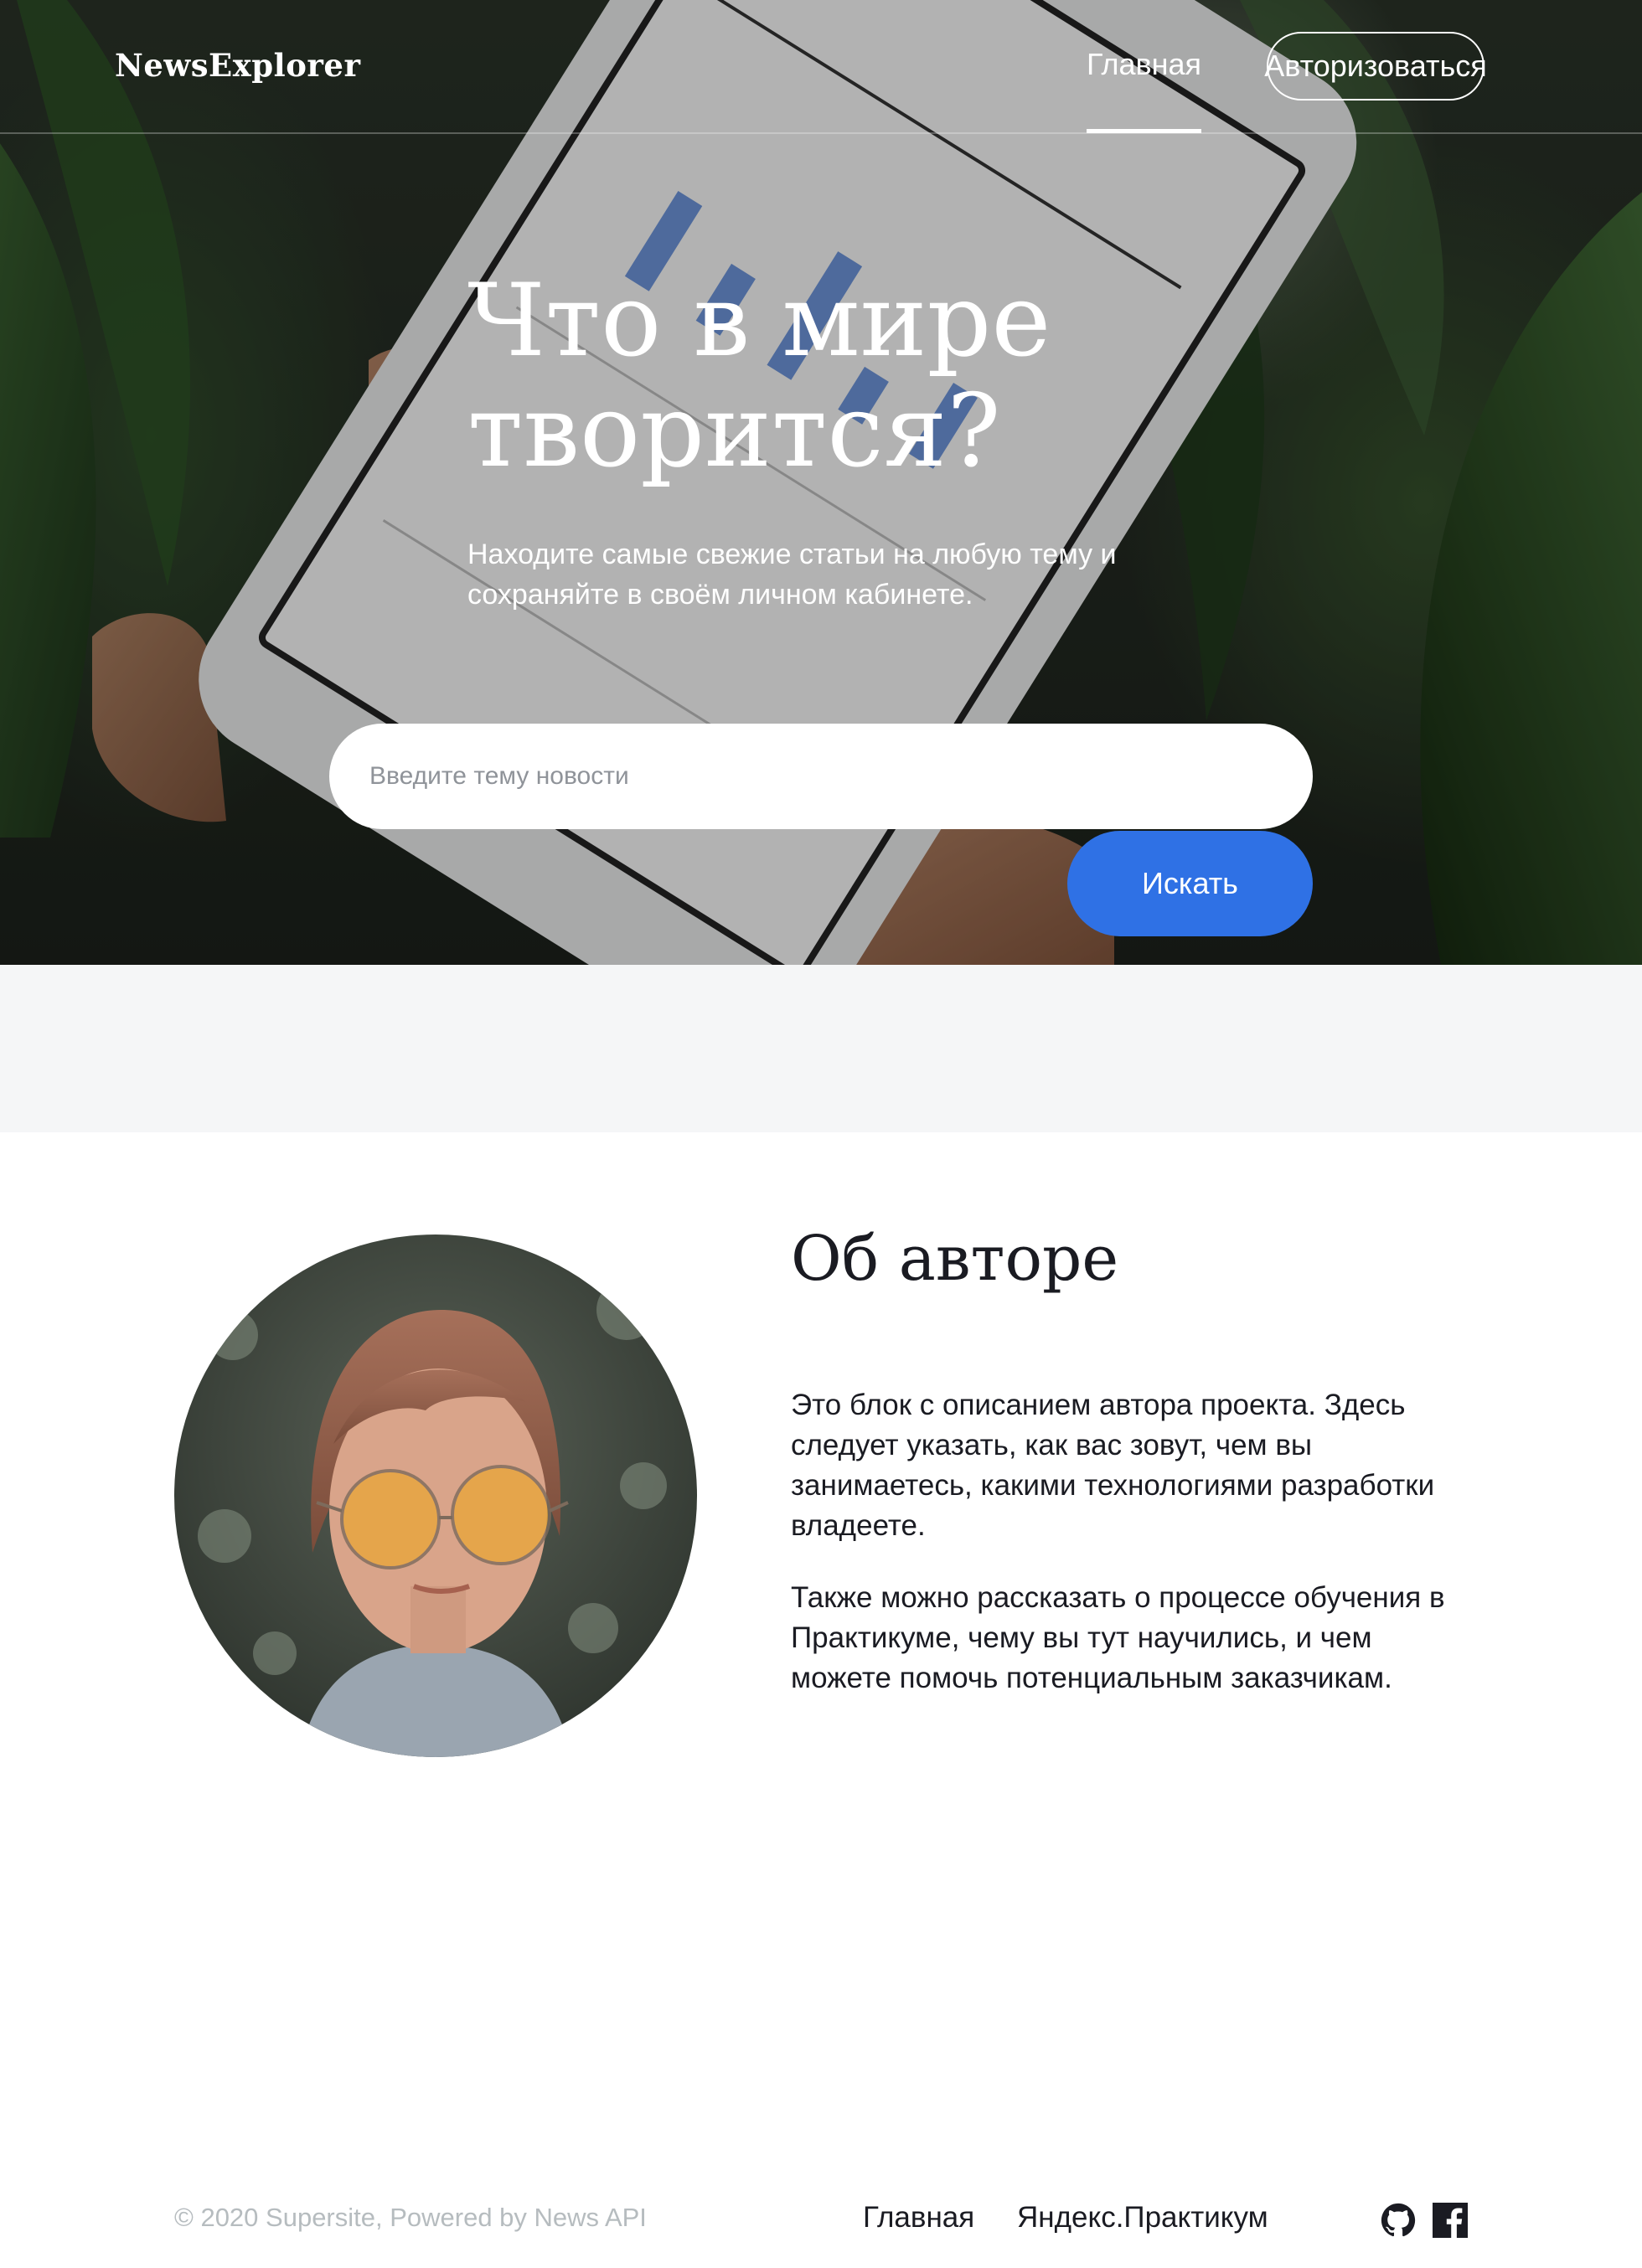  I want to click on search-button: Искать, so click(1190, 883).